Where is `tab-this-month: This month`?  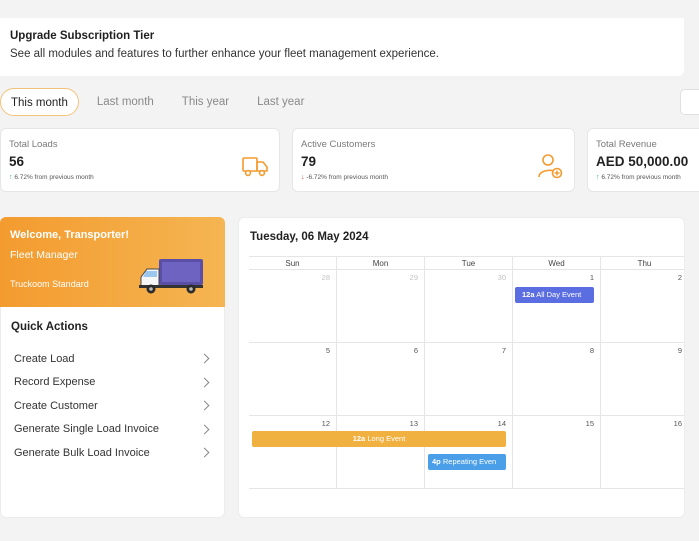
tab-this-month: This month is located at coordinates (39, 102).